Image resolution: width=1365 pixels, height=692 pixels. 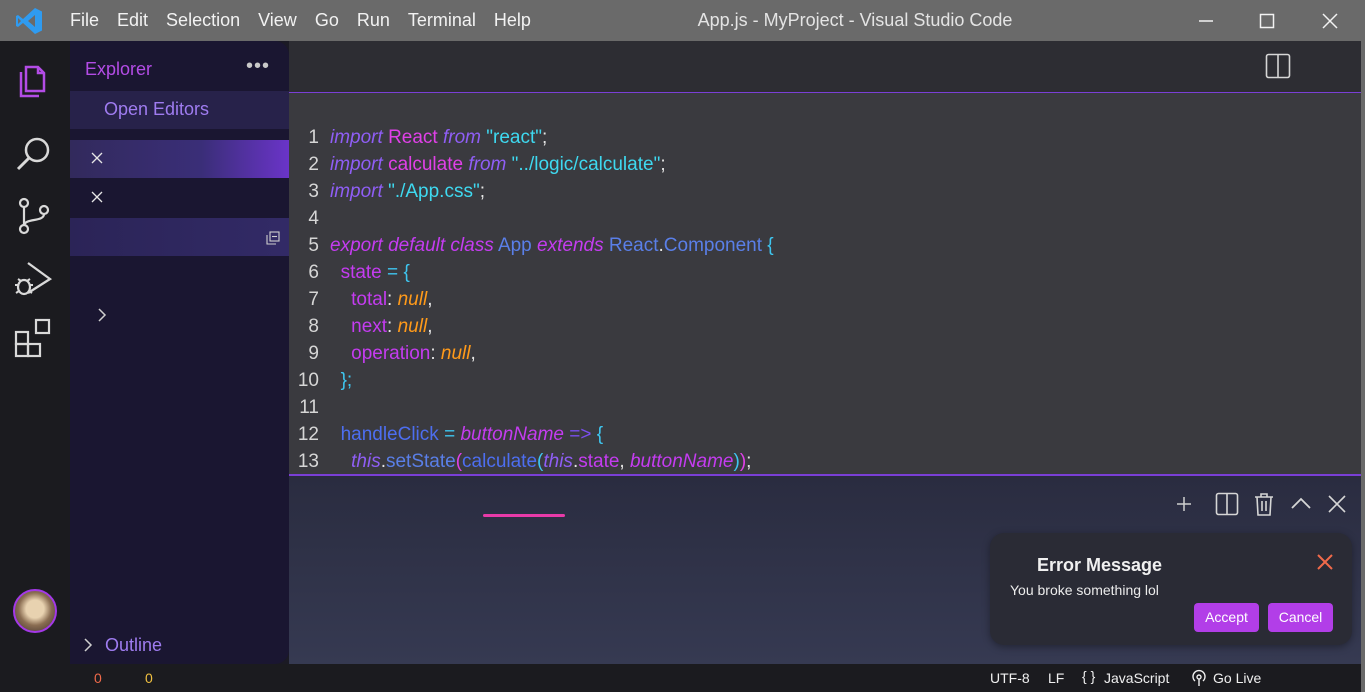 I want to click on editor-tab-strip, so click(x=825, y=67).